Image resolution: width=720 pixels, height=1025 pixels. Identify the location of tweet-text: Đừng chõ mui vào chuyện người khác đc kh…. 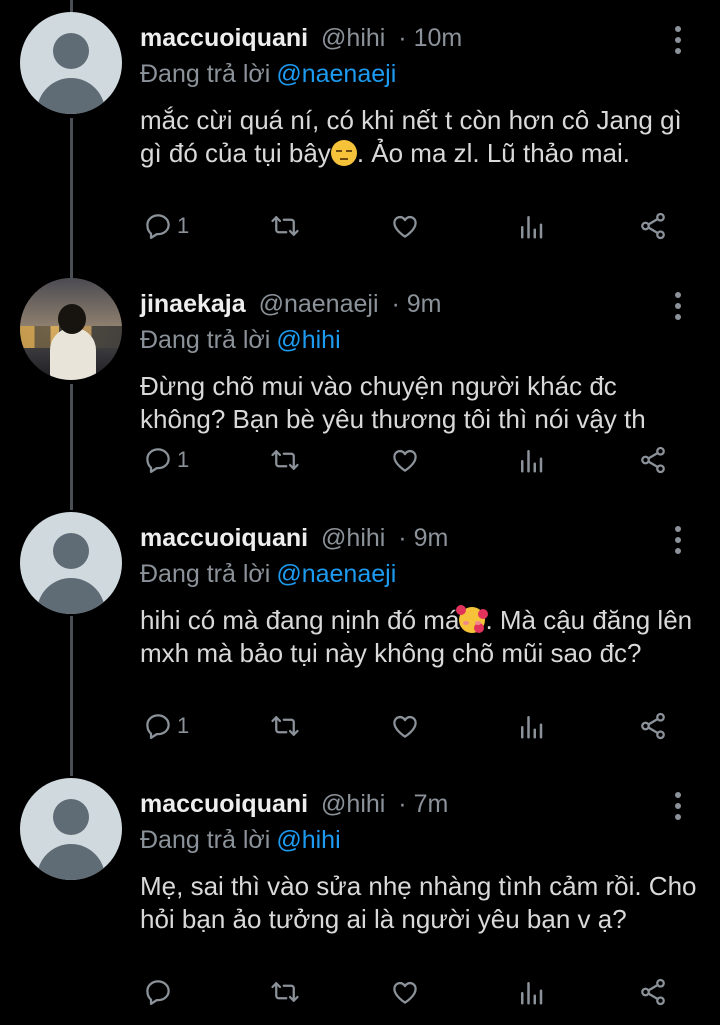
(393, 402).